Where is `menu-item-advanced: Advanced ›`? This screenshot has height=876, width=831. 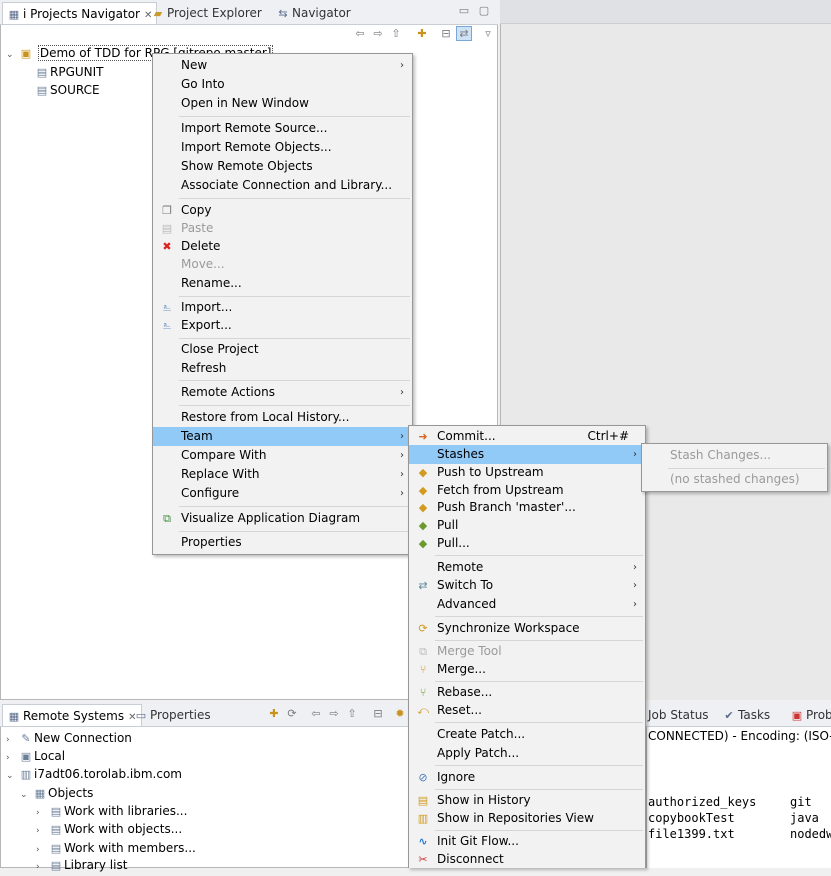 menu-item-advanced: Advanced › is located at coordinates (527, 604).